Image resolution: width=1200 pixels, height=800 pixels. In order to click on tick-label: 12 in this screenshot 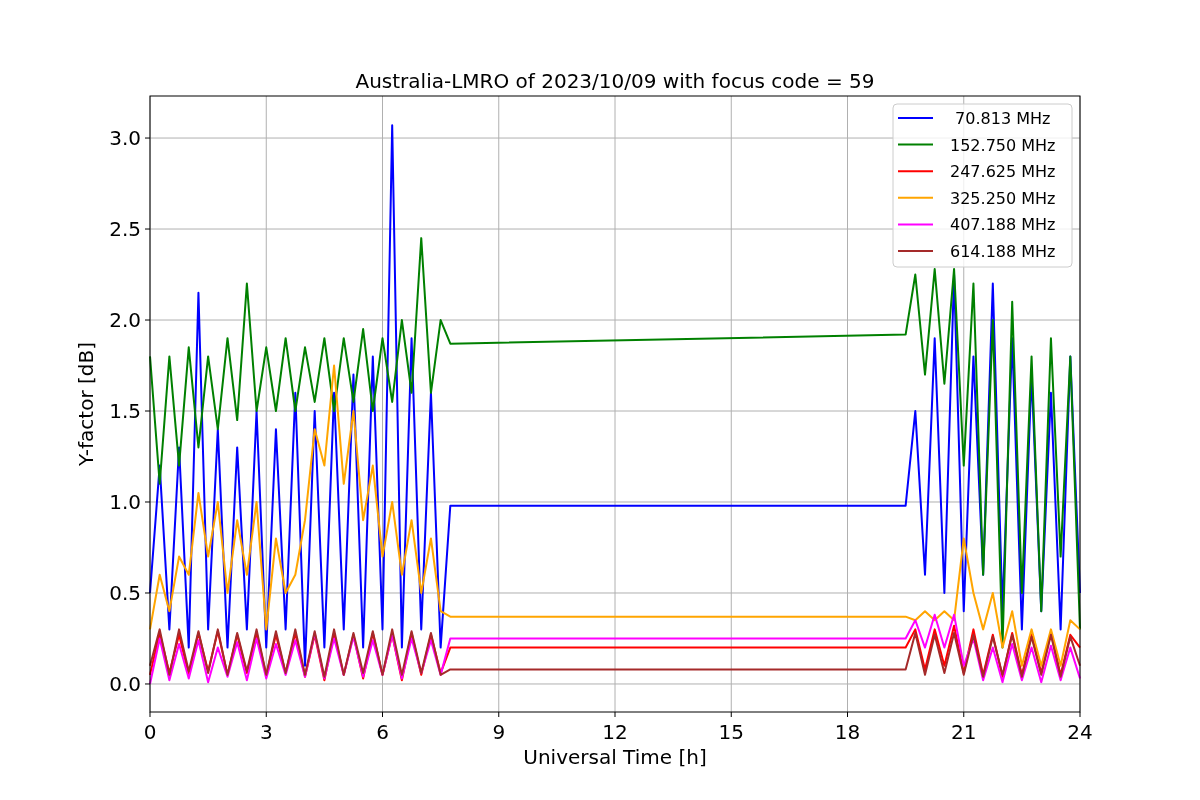, I will do `click(615, 732)`.